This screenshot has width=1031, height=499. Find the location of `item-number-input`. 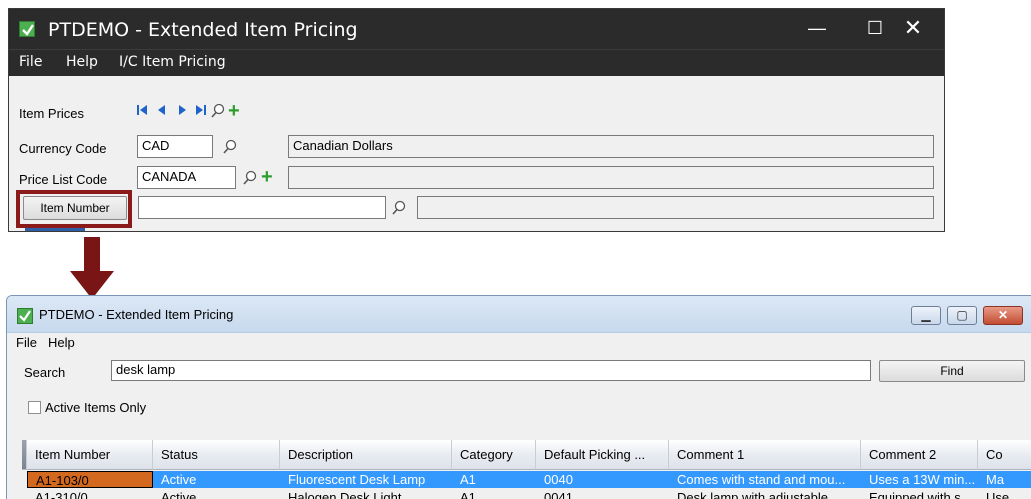

item-number-input is located at coordinates (262, 207).